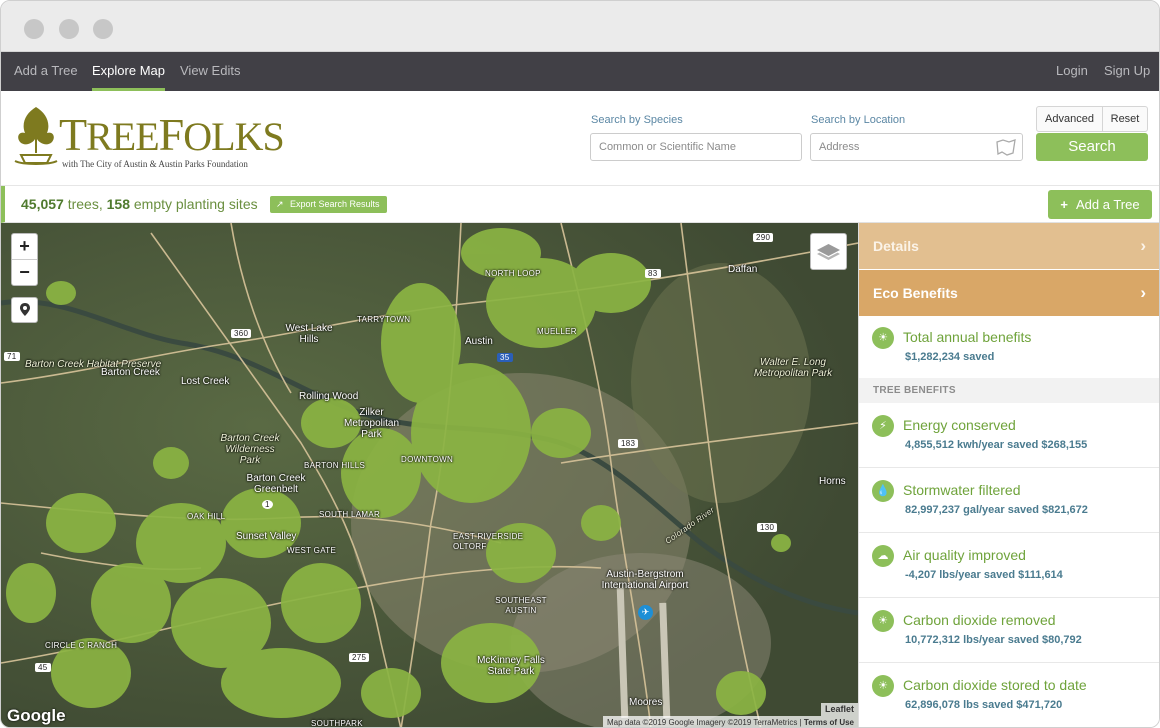 This screenshot has height=728, width=1160. What do you see at coordinates (337, 723) in the screenshot?
I see `map-label-southpark: SOUTHPARK` at bounding box center [337, 723].